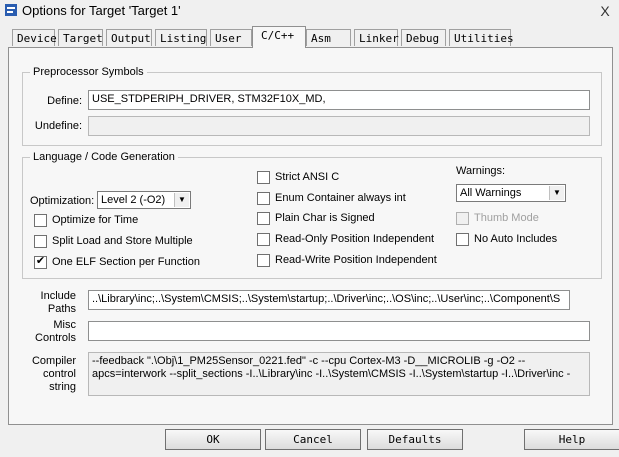 The width and height of the screenshot is (619, 457). I want to click on no-auto-includes-label: No Auto Includes, so click(516, 239).